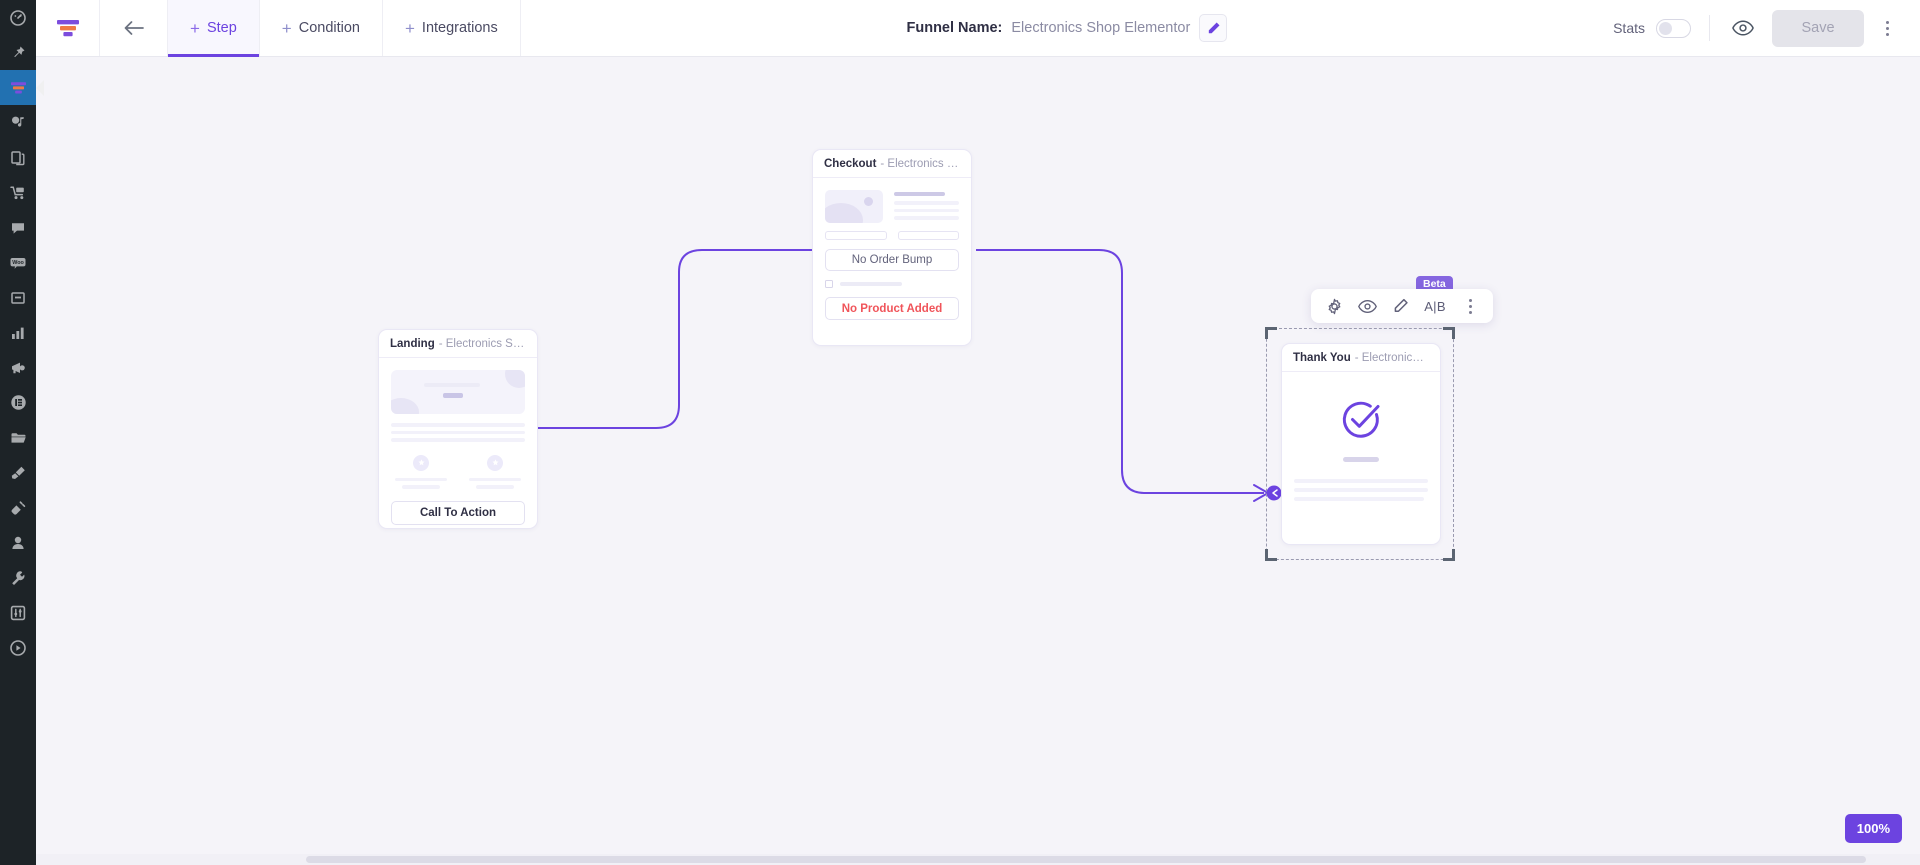  Describe the element at coordinates (412, 343) in the screenshot. I see `node-title: Landing` at that location.